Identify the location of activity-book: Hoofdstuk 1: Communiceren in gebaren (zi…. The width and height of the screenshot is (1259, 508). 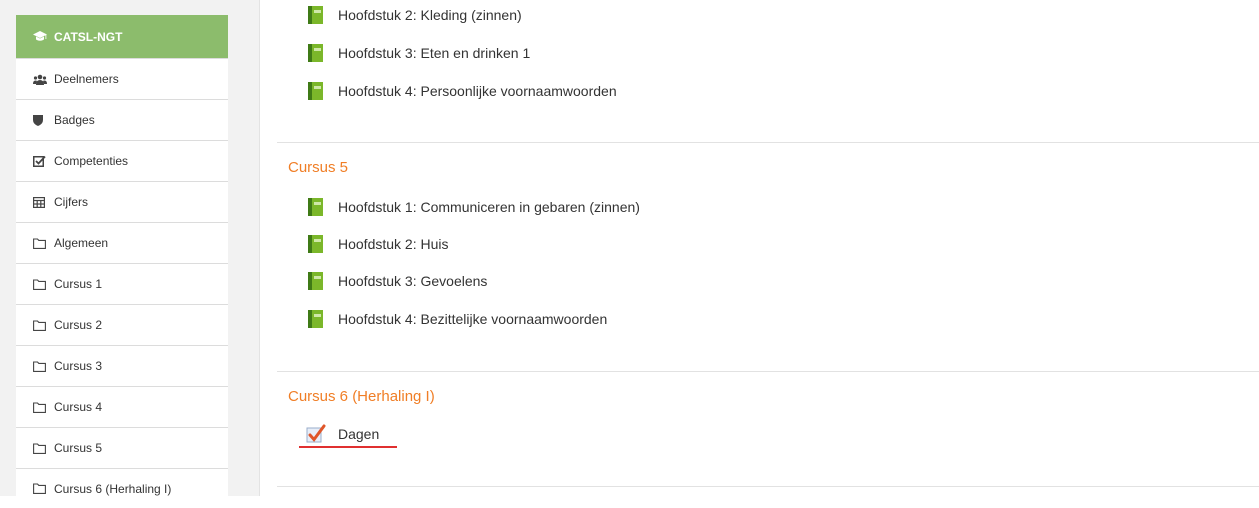
(474, 207).